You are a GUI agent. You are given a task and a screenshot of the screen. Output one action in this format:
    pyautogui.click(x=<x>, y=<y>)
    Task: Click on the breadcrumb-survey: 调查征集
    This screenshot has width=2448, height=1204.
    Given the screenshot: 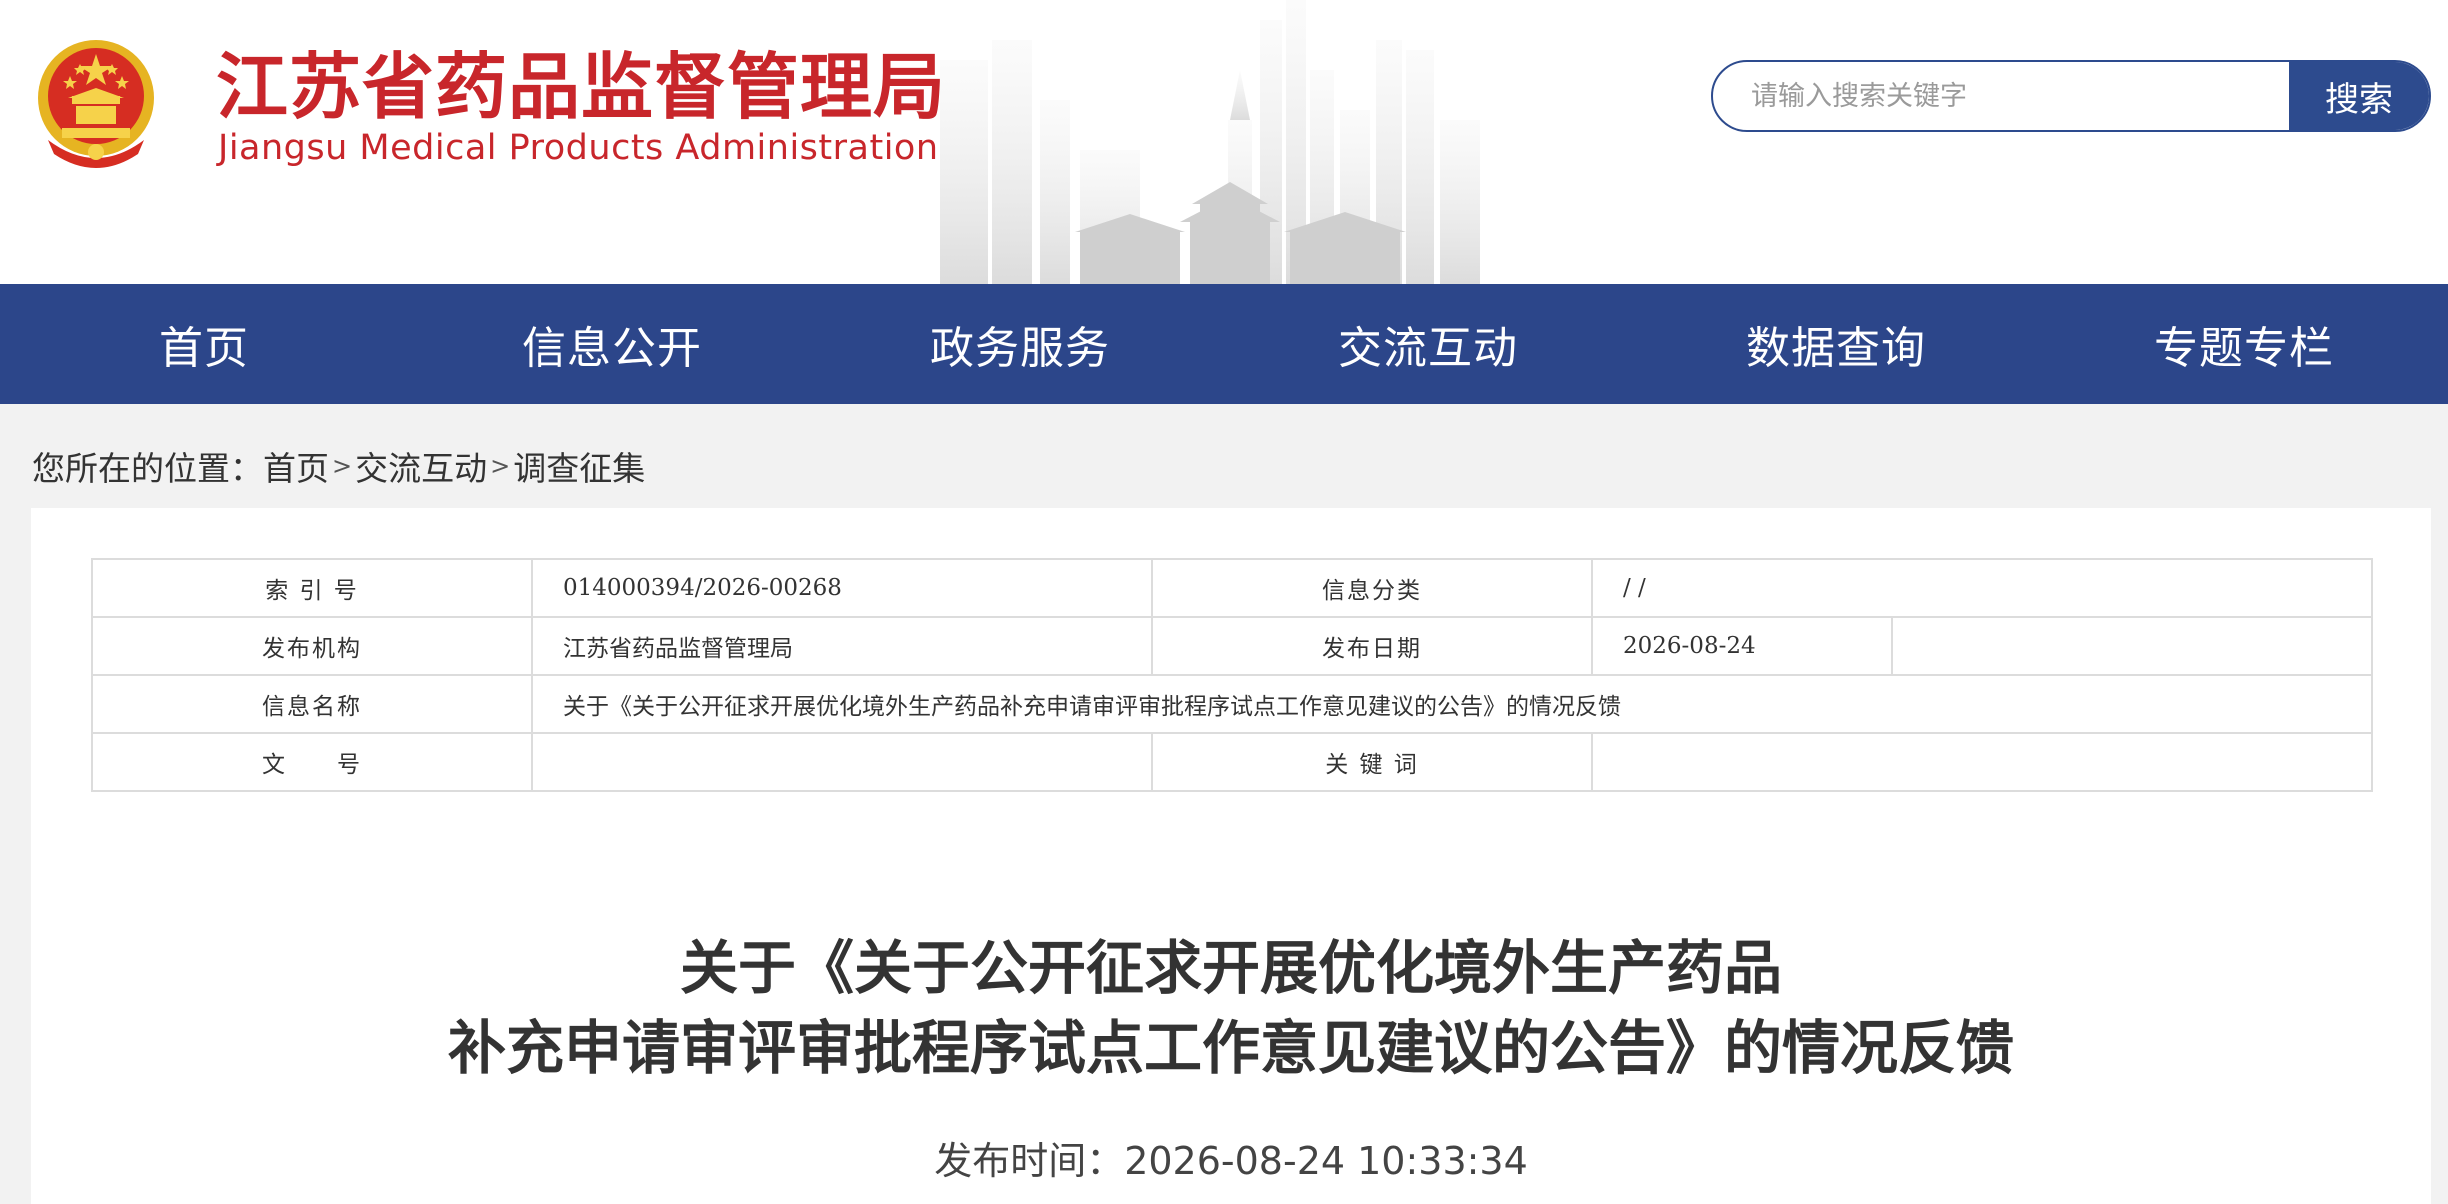 What is the action you would take?
    pyautogui.click(x=579, y=466)
    